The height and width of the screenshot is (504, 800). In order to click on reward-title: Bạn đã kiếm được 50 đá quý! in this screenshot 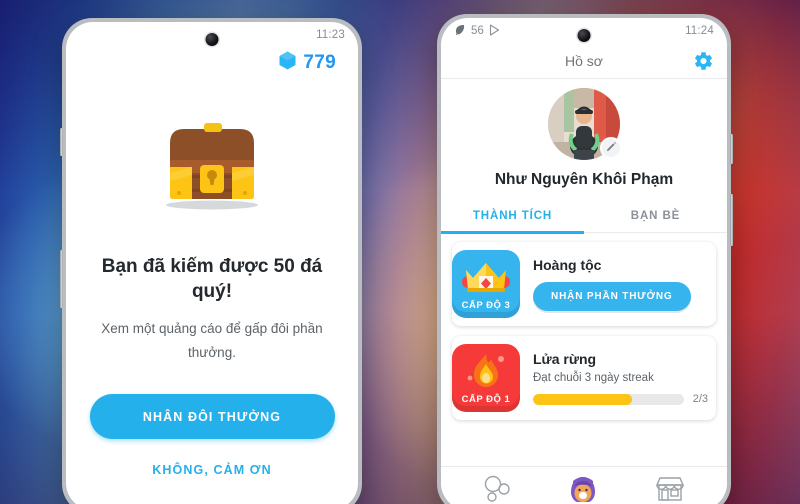, I will do `click(212, 279)`.